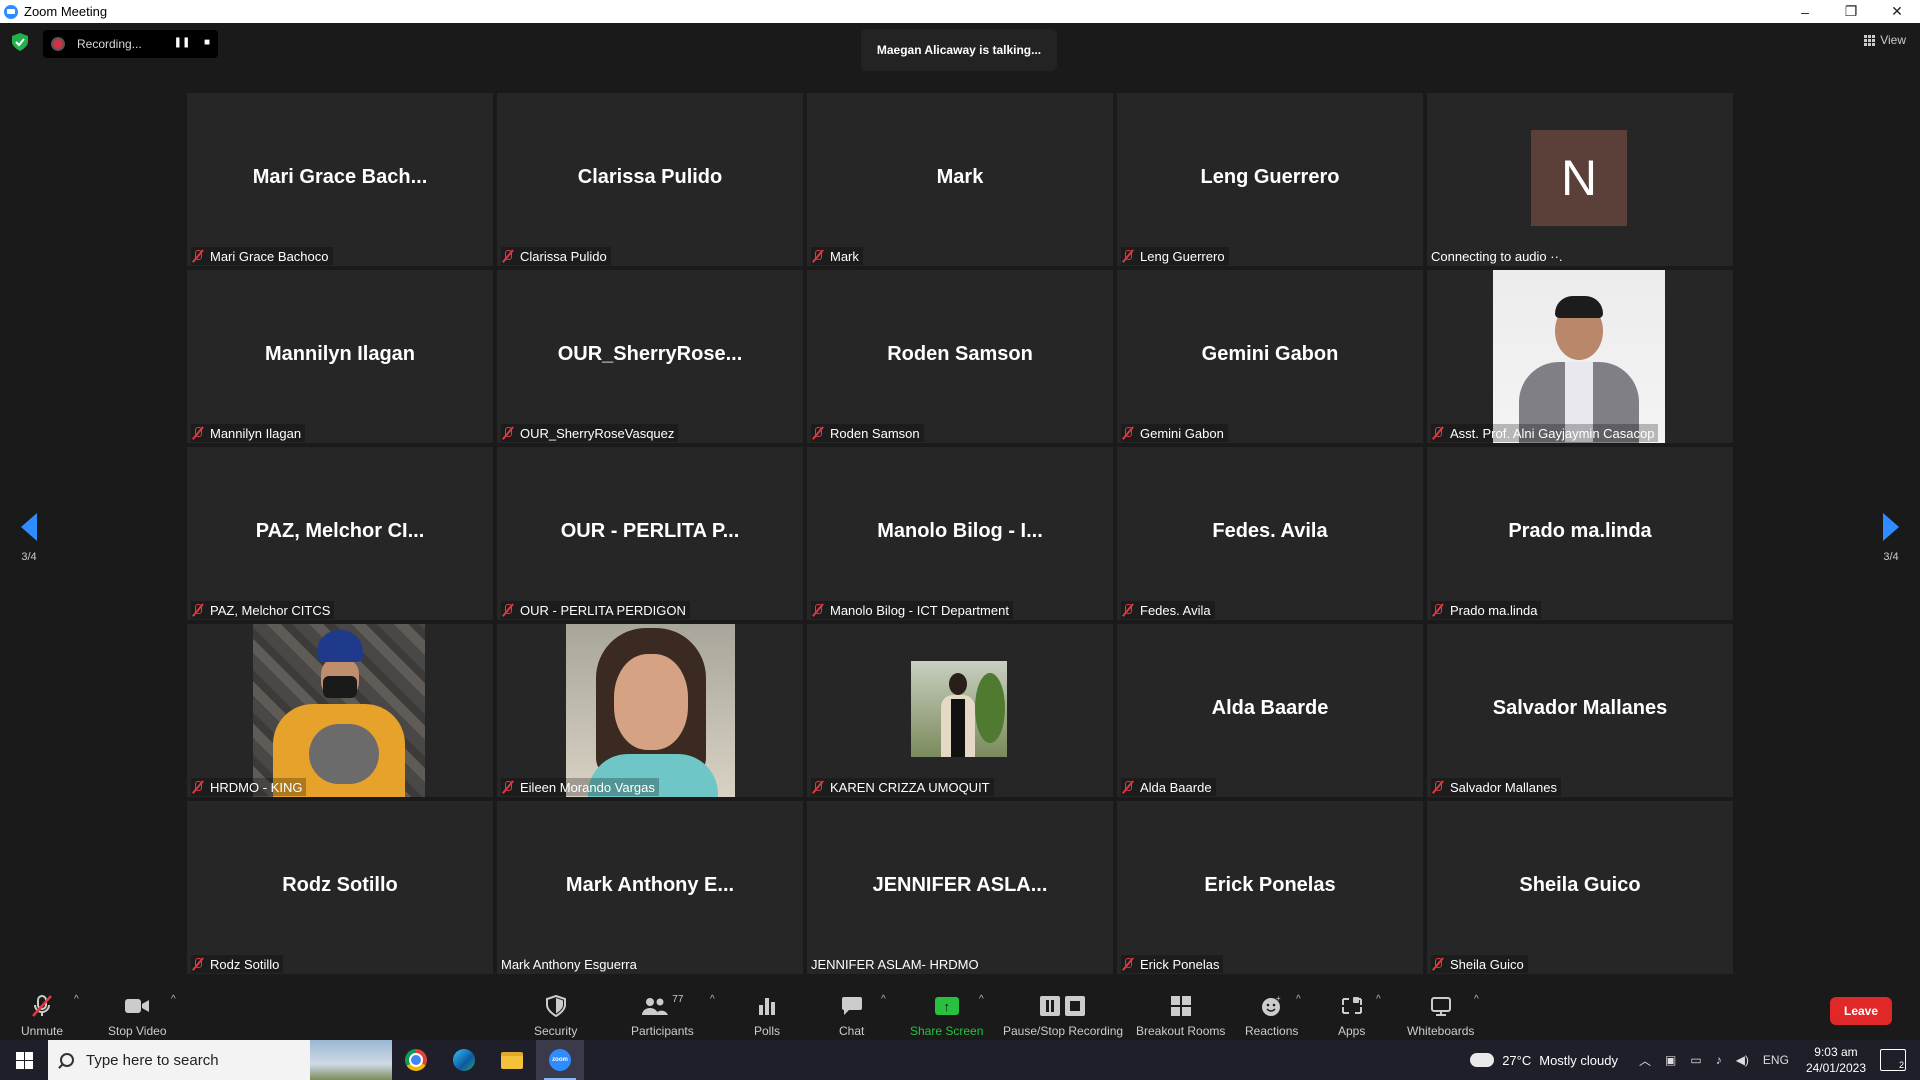  Describe the element at coordinates (919, 610) in the screenshot. I see `participant-label-text: Manolo Bilog - ICT Department` at that location.